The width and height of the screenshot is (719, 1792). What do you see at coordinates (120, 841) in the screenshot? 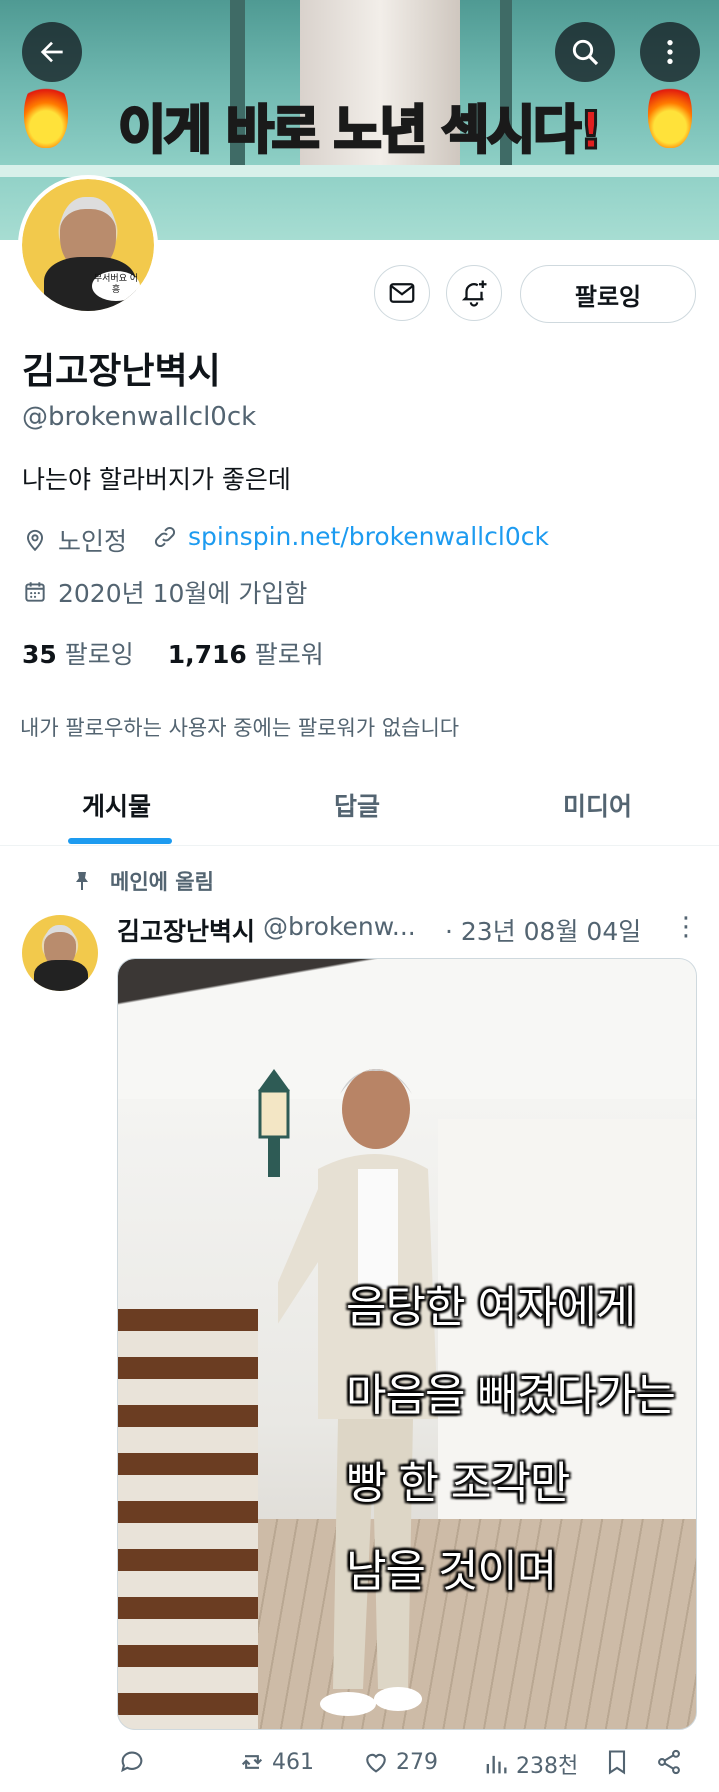
I see `active-tab-indicator` at bounding box center [120, 841].